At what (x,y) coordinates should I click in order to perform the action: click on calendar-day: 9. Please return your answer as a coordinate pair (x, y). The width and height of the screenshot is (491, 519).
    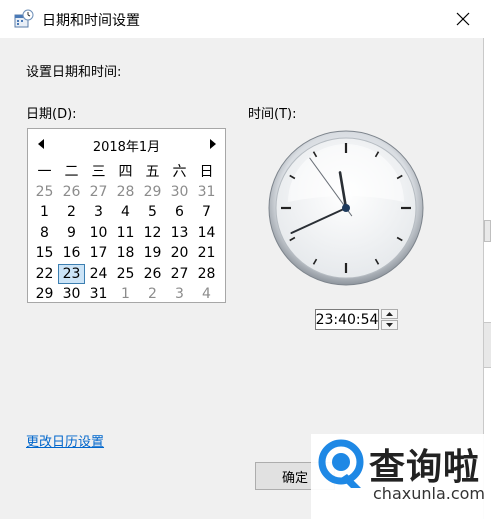
    Looking at the image, I should click on (71, 233).